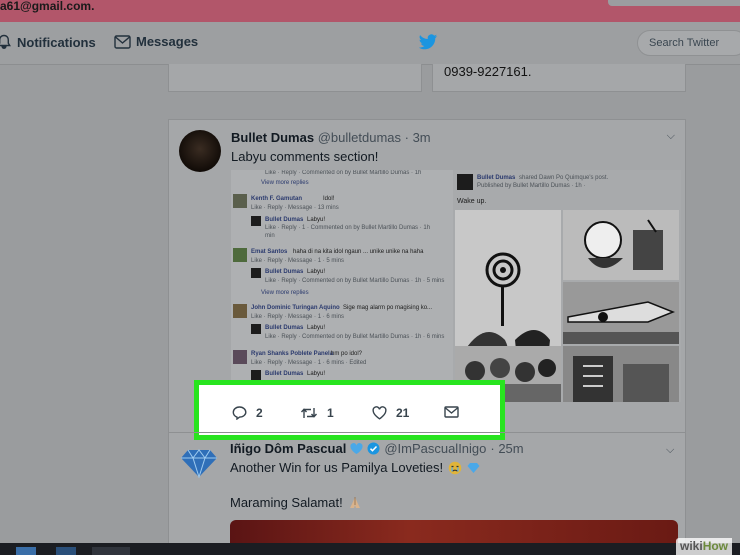 Image resolution: width=740 pixels, height=555 pixels. I want to click on nav-notifications: Notifications, so click(48, 42).